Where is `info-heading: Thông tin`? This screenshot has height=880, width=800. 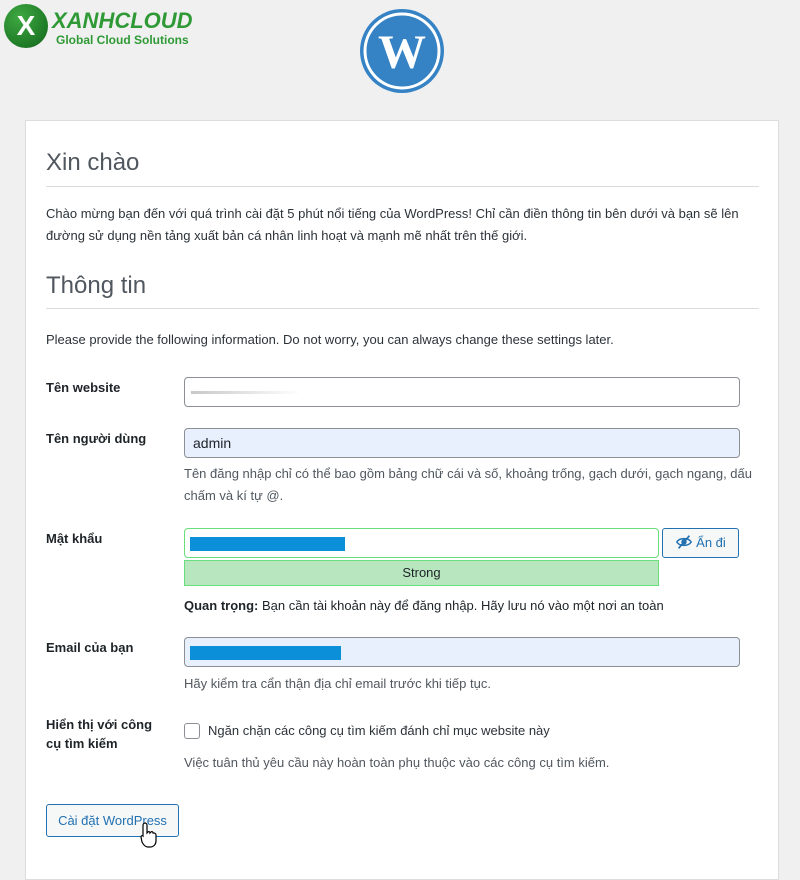
info-heading: Thông tin is located at coordinates (96, 285).